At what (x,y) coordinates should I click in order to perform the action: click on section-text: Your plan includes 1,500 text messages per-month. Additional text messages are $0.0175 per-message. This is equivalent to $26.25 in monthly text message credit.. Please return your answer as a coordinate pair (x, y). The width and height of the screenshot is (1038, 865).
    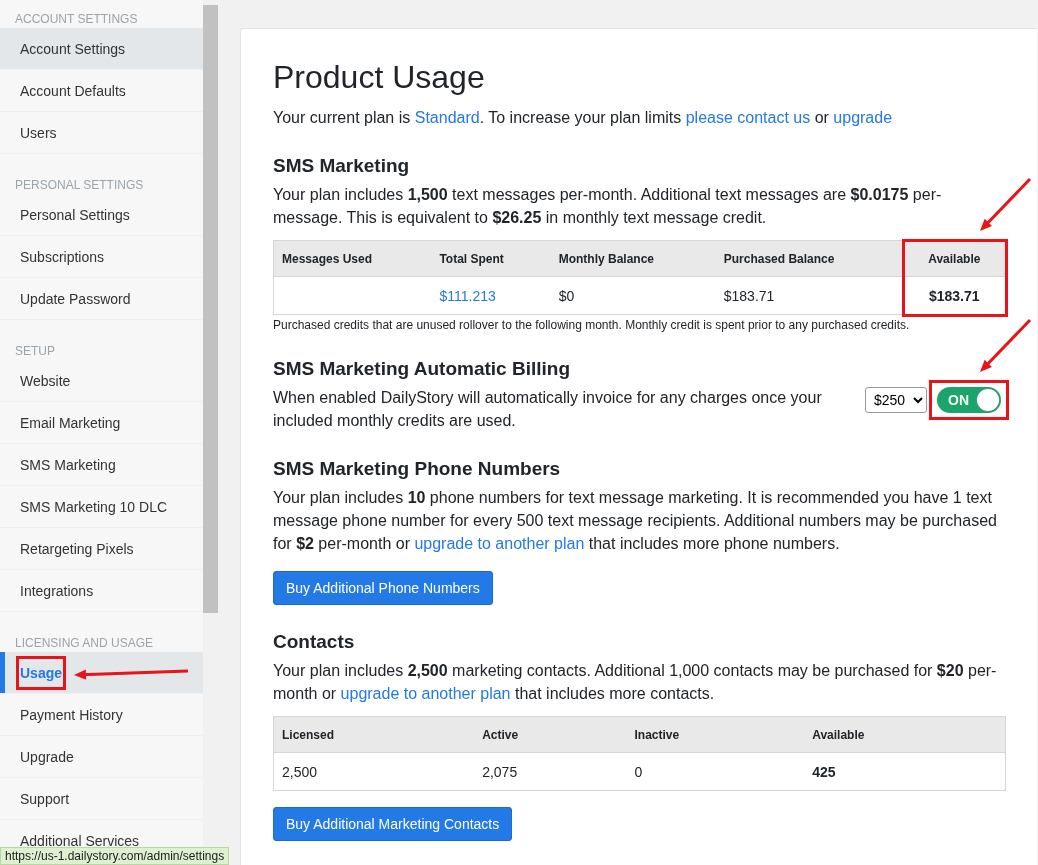
    Looking at the image, I should click on (608, 206).